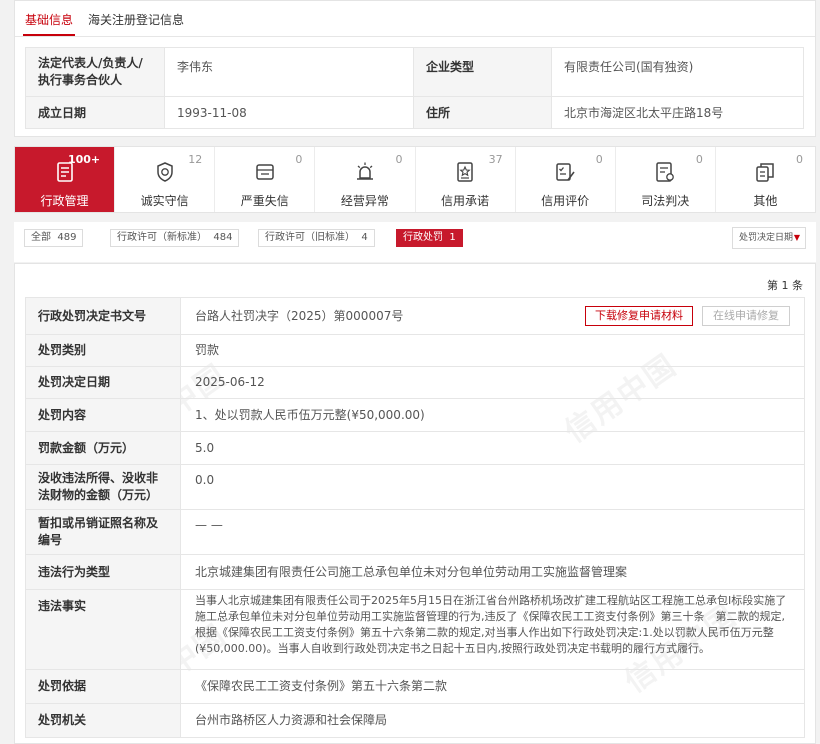 This screenshot has width=820, height=744. Describe the element at coordinates (64, 201) in the screenshot. I see `category-label: 行政管理` at that location.